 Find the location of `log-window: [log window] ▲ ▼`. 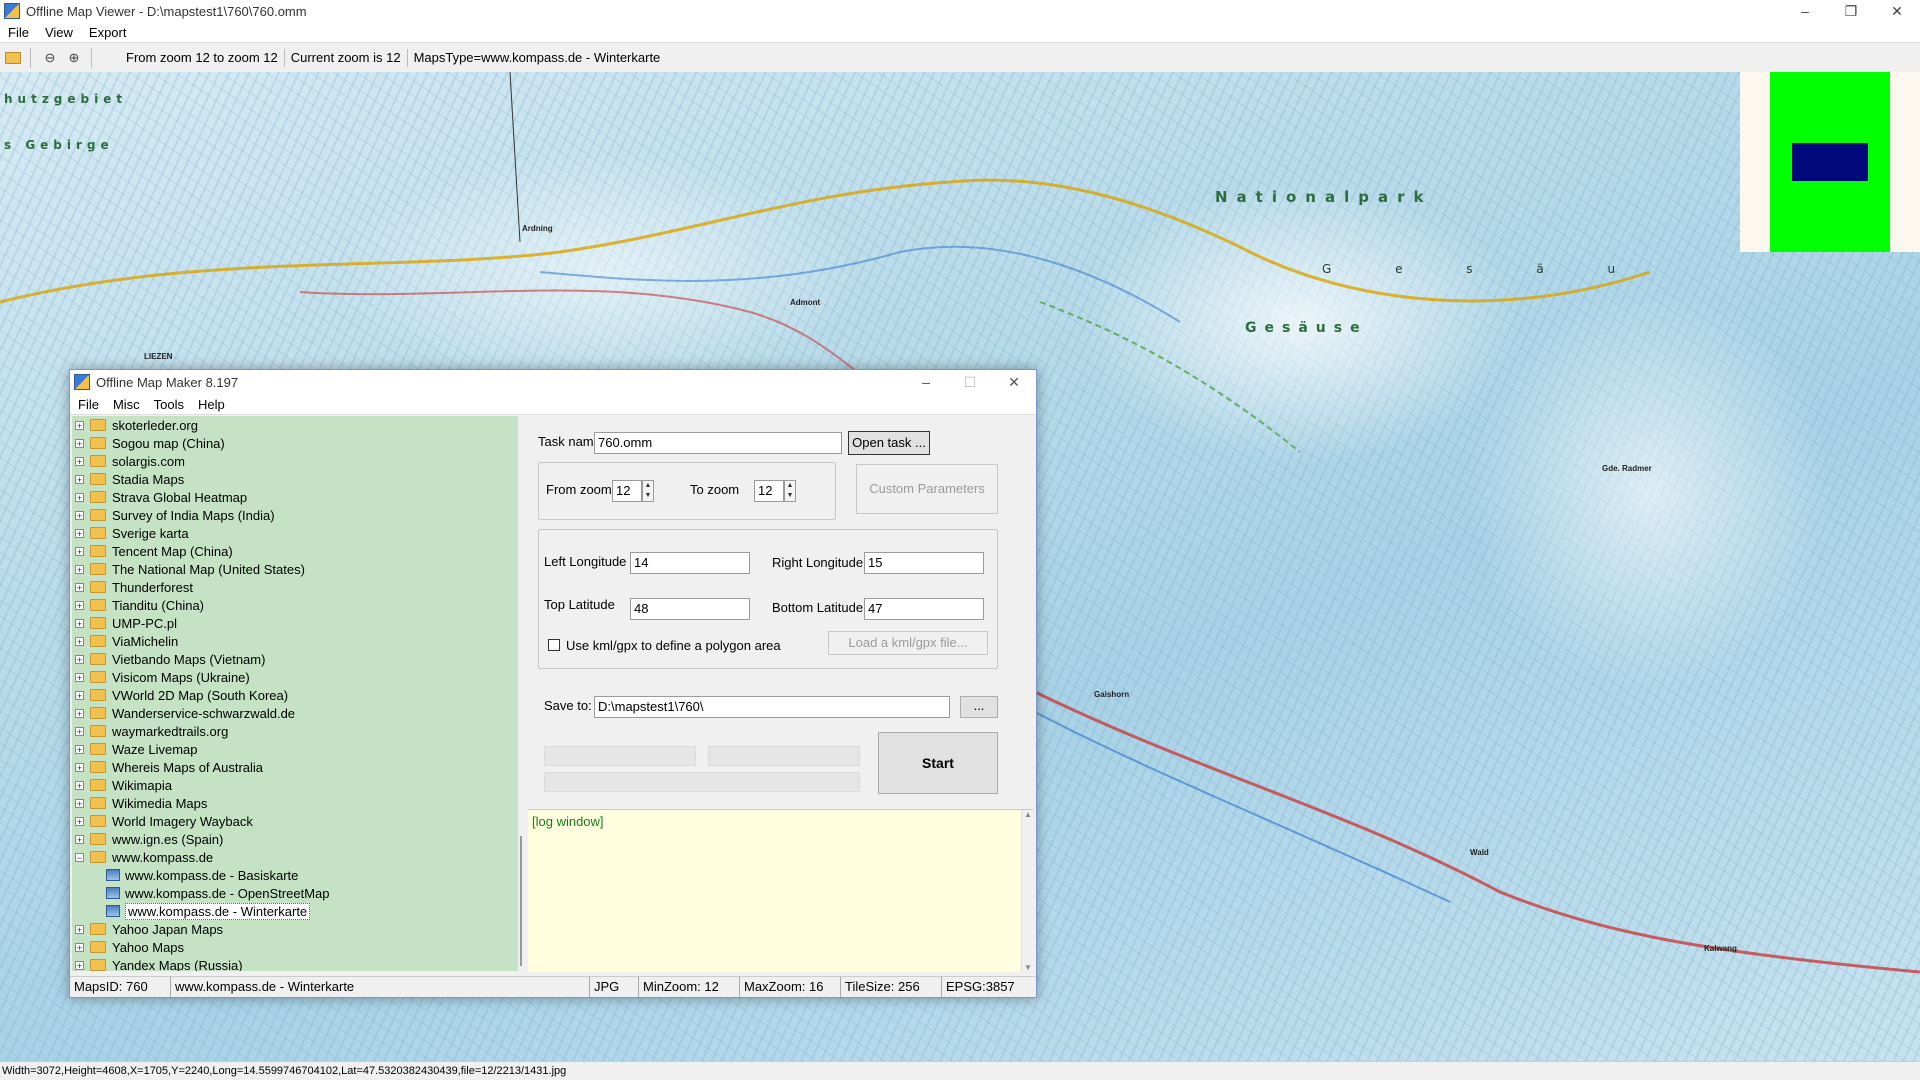

log-window: [log window] ▲ ▼ is located at coordinates (781, 890).